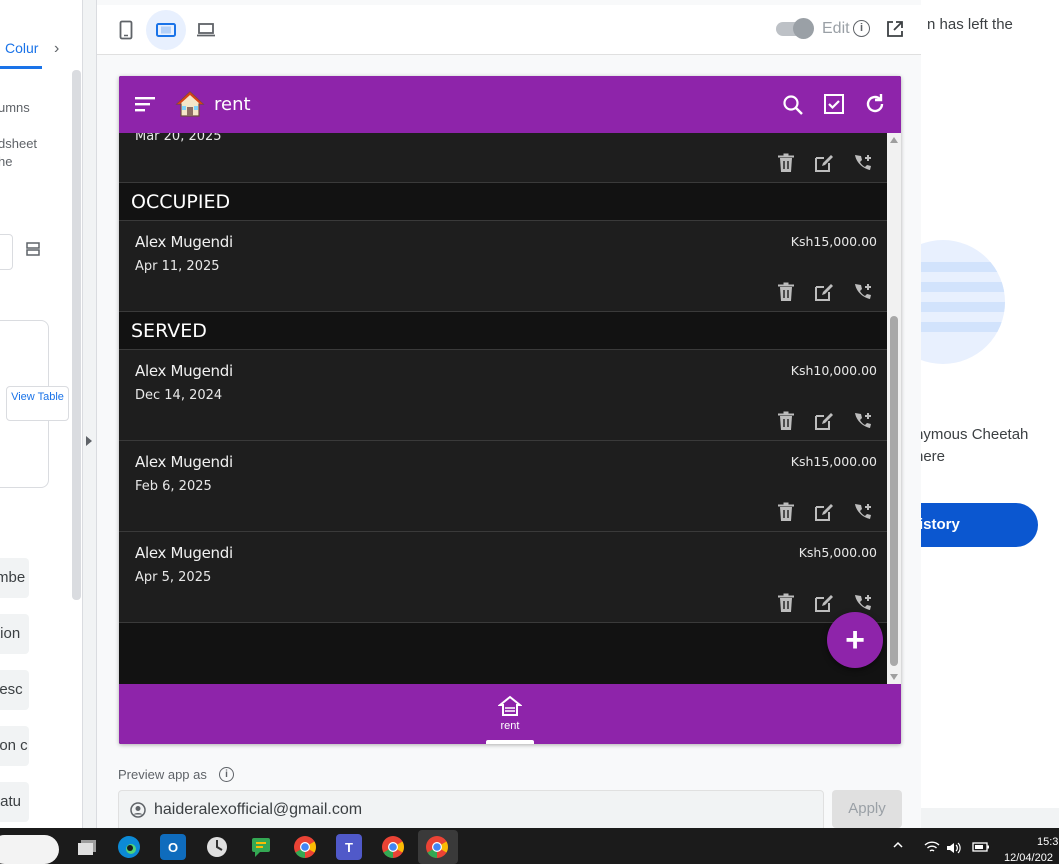 The image size is (1059, 864). Describe the element at coordinates (503, 486) in the screenshot. I see `list-item: Alex Mugendi Feb 6, 2025 Ksh15,000.00` at that location.